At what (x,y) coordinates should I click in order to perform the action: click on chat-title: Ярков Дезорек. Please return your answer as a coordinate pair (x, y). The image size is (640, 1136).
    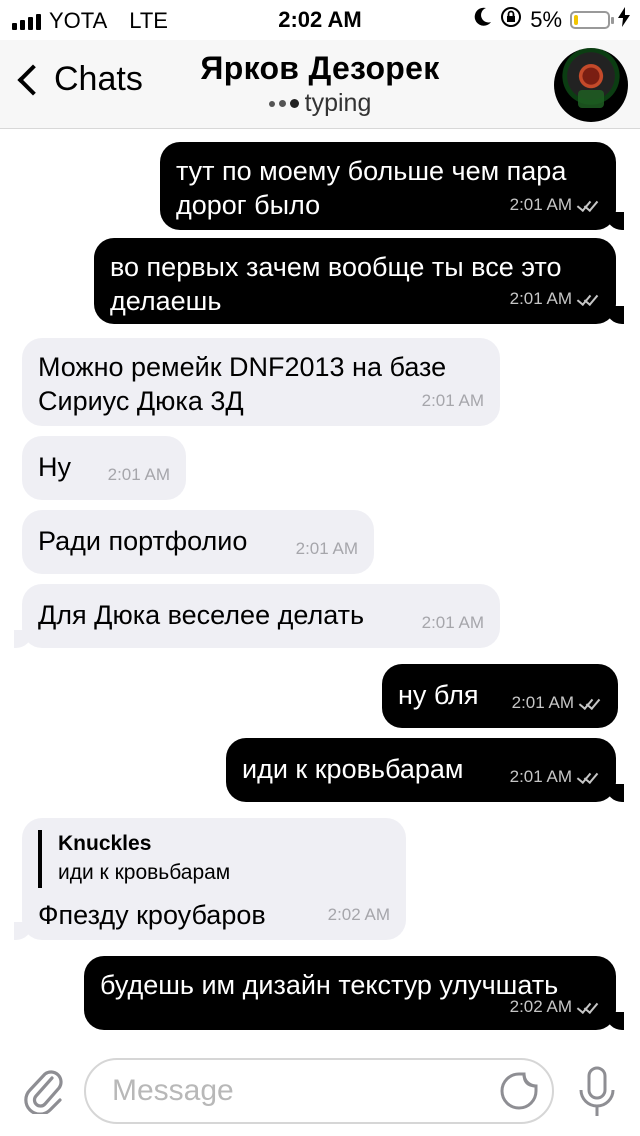
    Looking at the image, I should click on (320, 68).